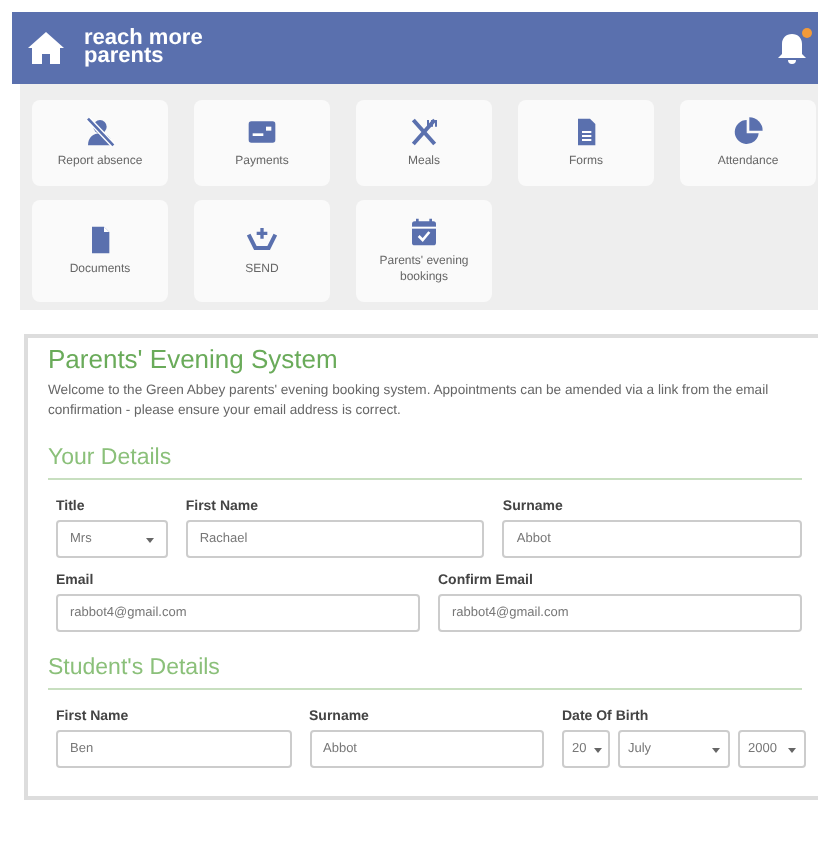 The image size is (818, 852). I want to click on attendance-icon, so click(748, 132).